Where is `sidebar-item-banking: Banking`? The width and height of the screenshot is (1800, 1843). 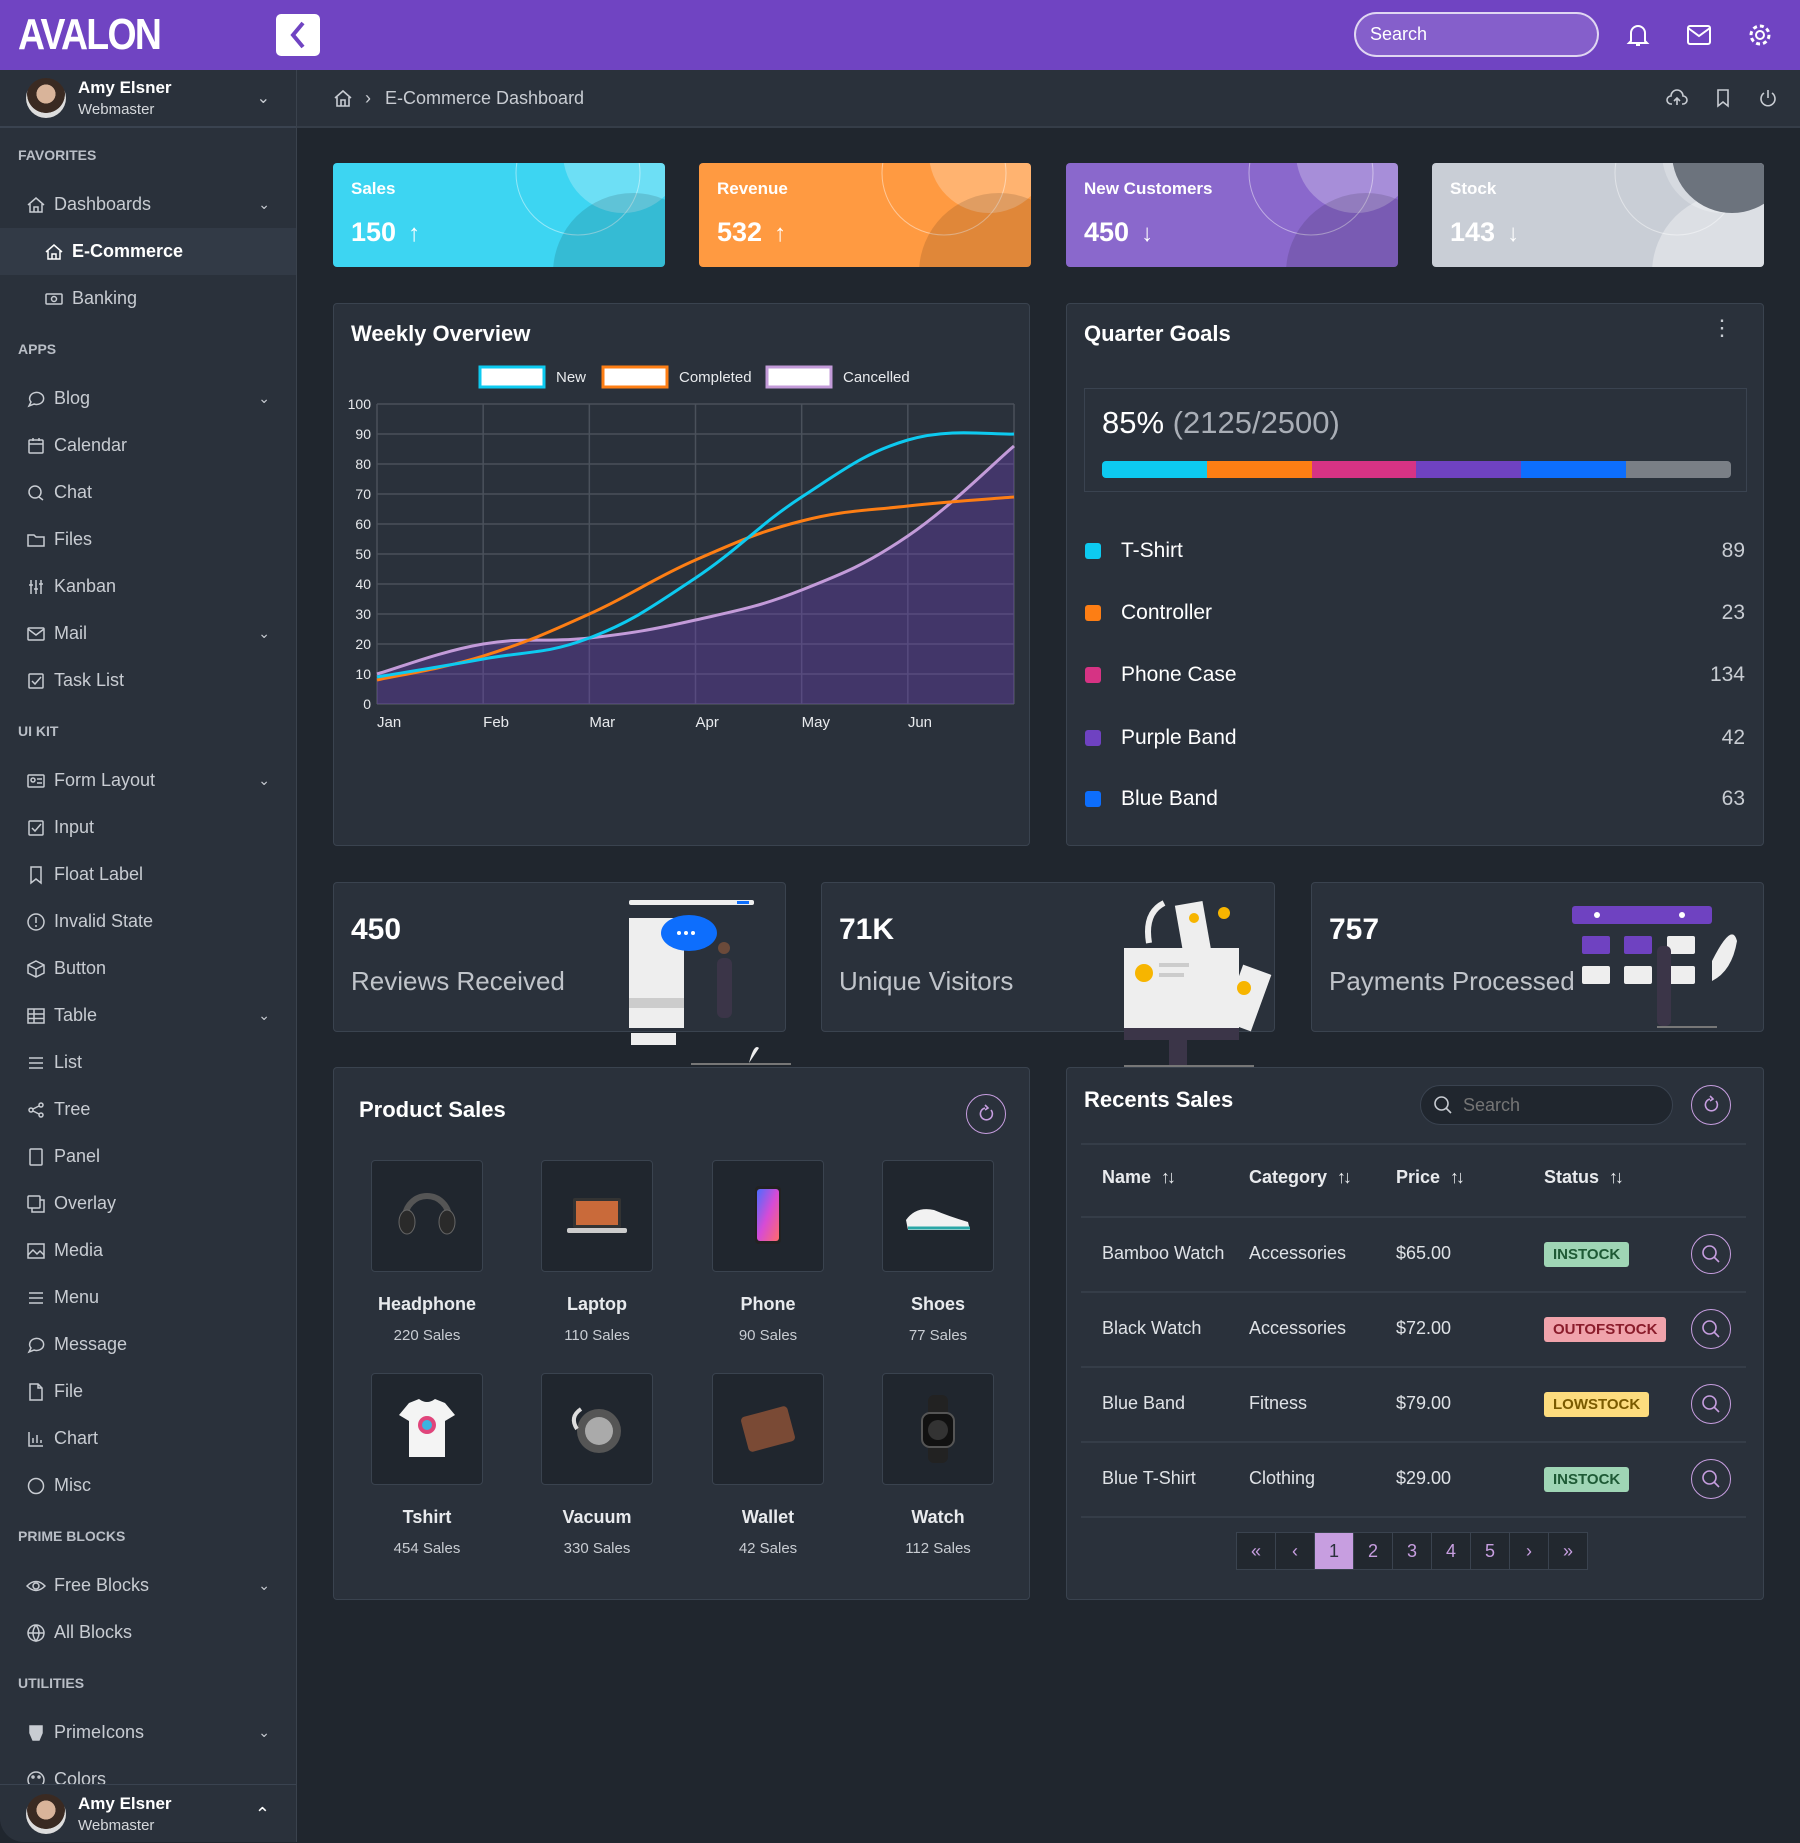 sidebar-item-banking: Banking is located at coordinates (148, 298).